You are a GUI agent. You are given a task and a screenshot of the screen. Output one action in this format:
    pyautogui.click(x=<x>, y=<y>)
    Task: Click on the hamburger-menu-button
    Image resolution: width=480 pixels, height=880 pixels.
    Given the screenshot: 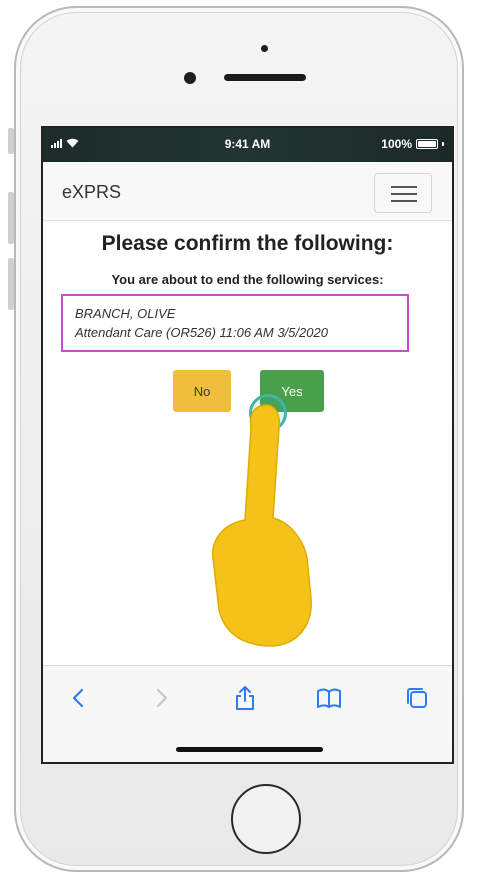 What is the action you would take?
    pyautogui.click(x=403, y=193)
    